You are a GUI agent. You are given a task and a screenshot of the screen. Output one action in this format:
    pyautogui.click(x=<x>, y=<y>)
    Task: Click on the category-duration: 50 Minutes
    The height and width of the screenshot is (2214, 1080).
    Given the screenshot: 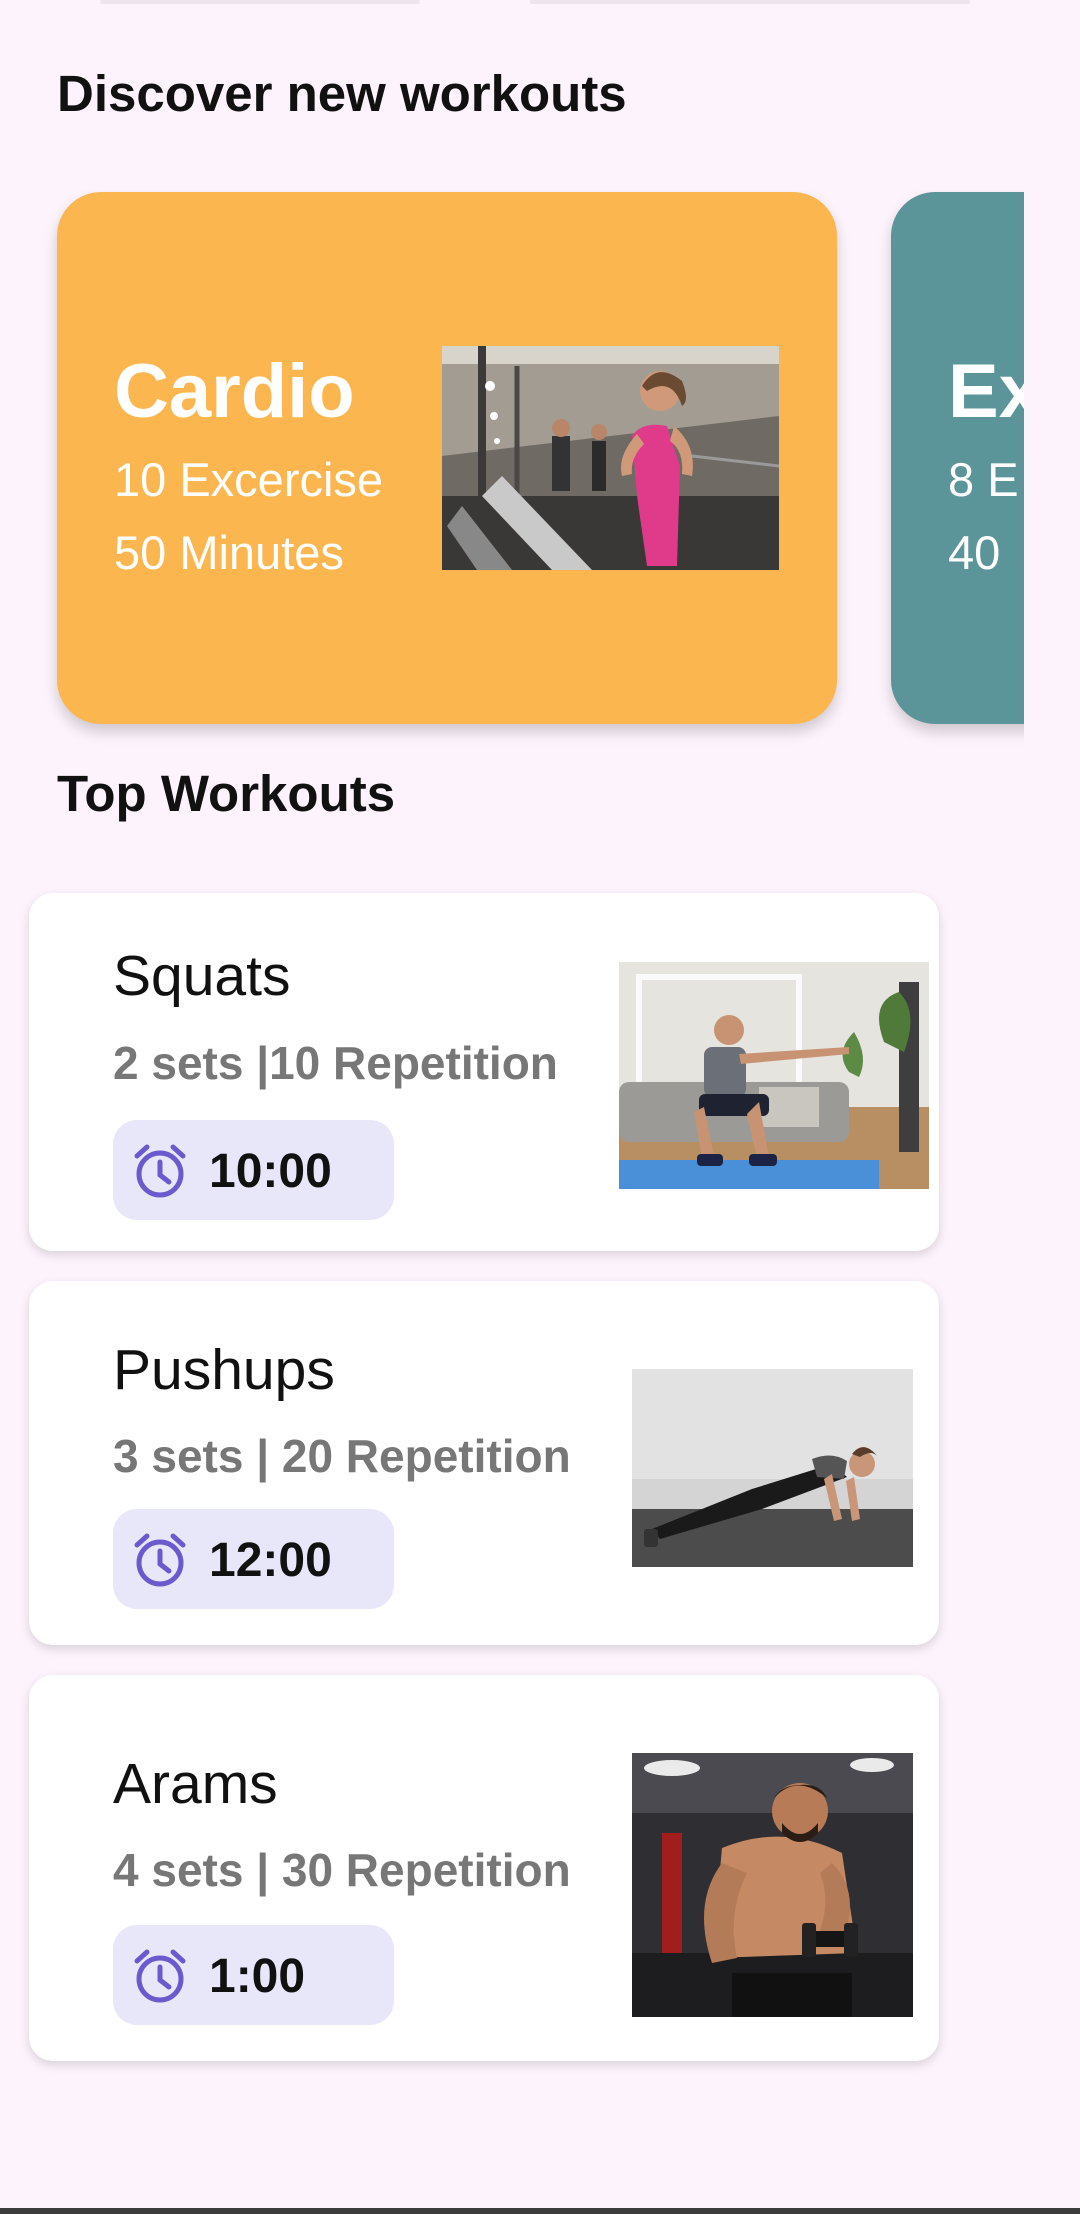 What is the action you would take?
    pyautogui.click(x=229, y=552)
    